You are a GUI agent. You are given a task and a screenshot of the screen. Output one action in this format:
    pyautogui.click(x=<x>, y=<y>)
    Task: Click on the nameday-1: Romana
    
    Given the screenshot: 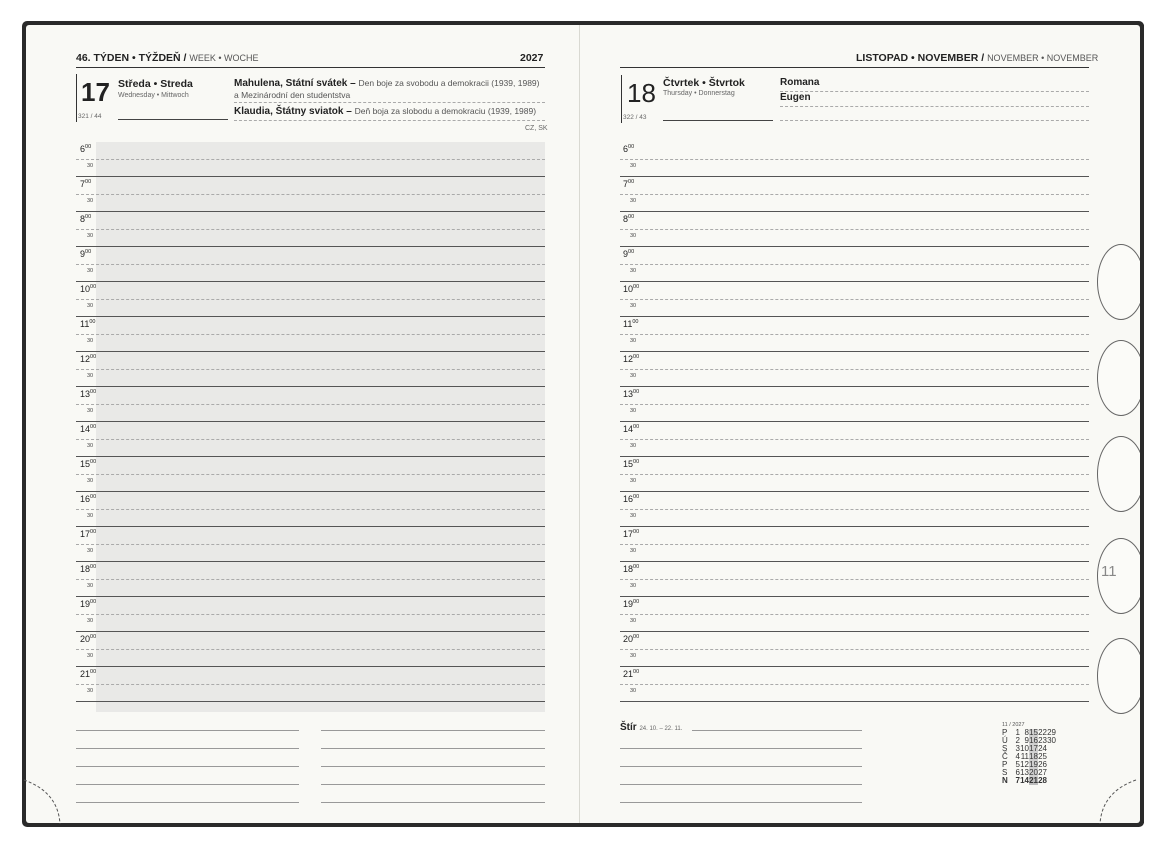 What is the action you would take?
    pyautogui.click(x=800, y=82)
    